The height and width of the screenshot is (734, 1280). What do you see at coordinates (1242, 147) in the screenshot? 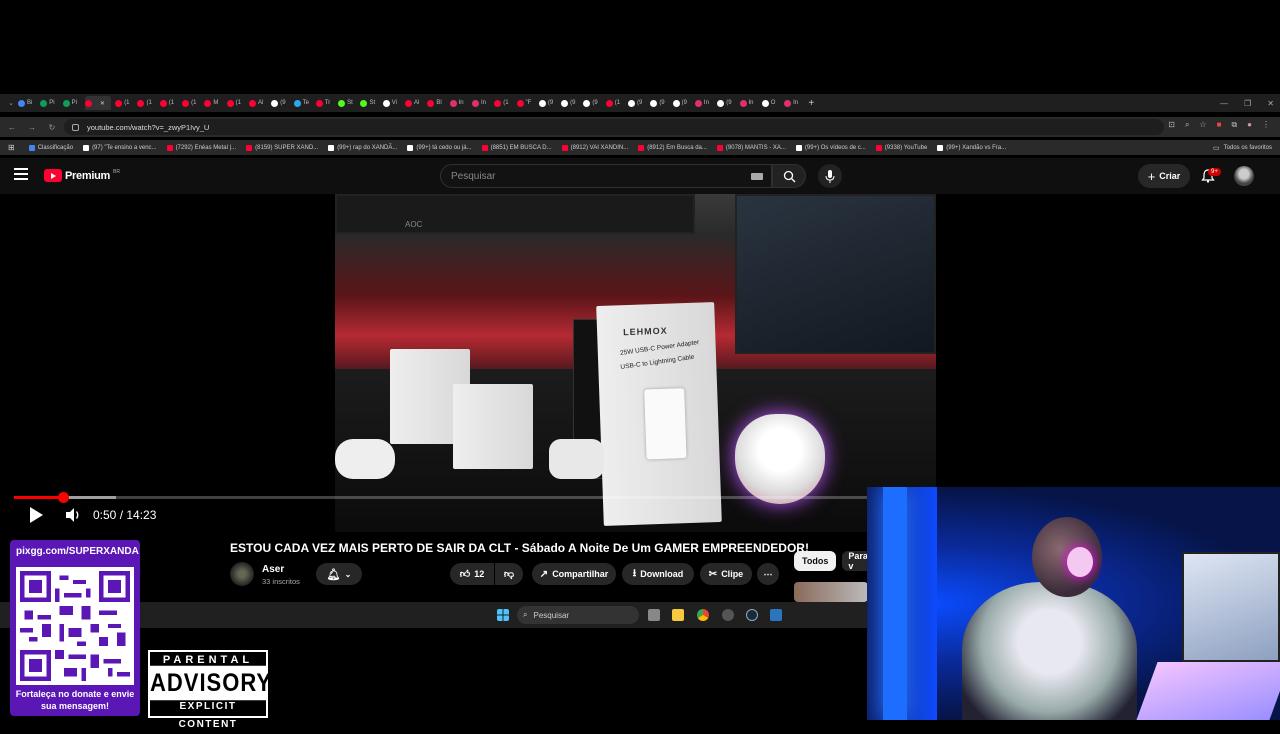
I see `all-bookmarks: ▭ Todos os favoritos` at bounding box center [1242, 147].